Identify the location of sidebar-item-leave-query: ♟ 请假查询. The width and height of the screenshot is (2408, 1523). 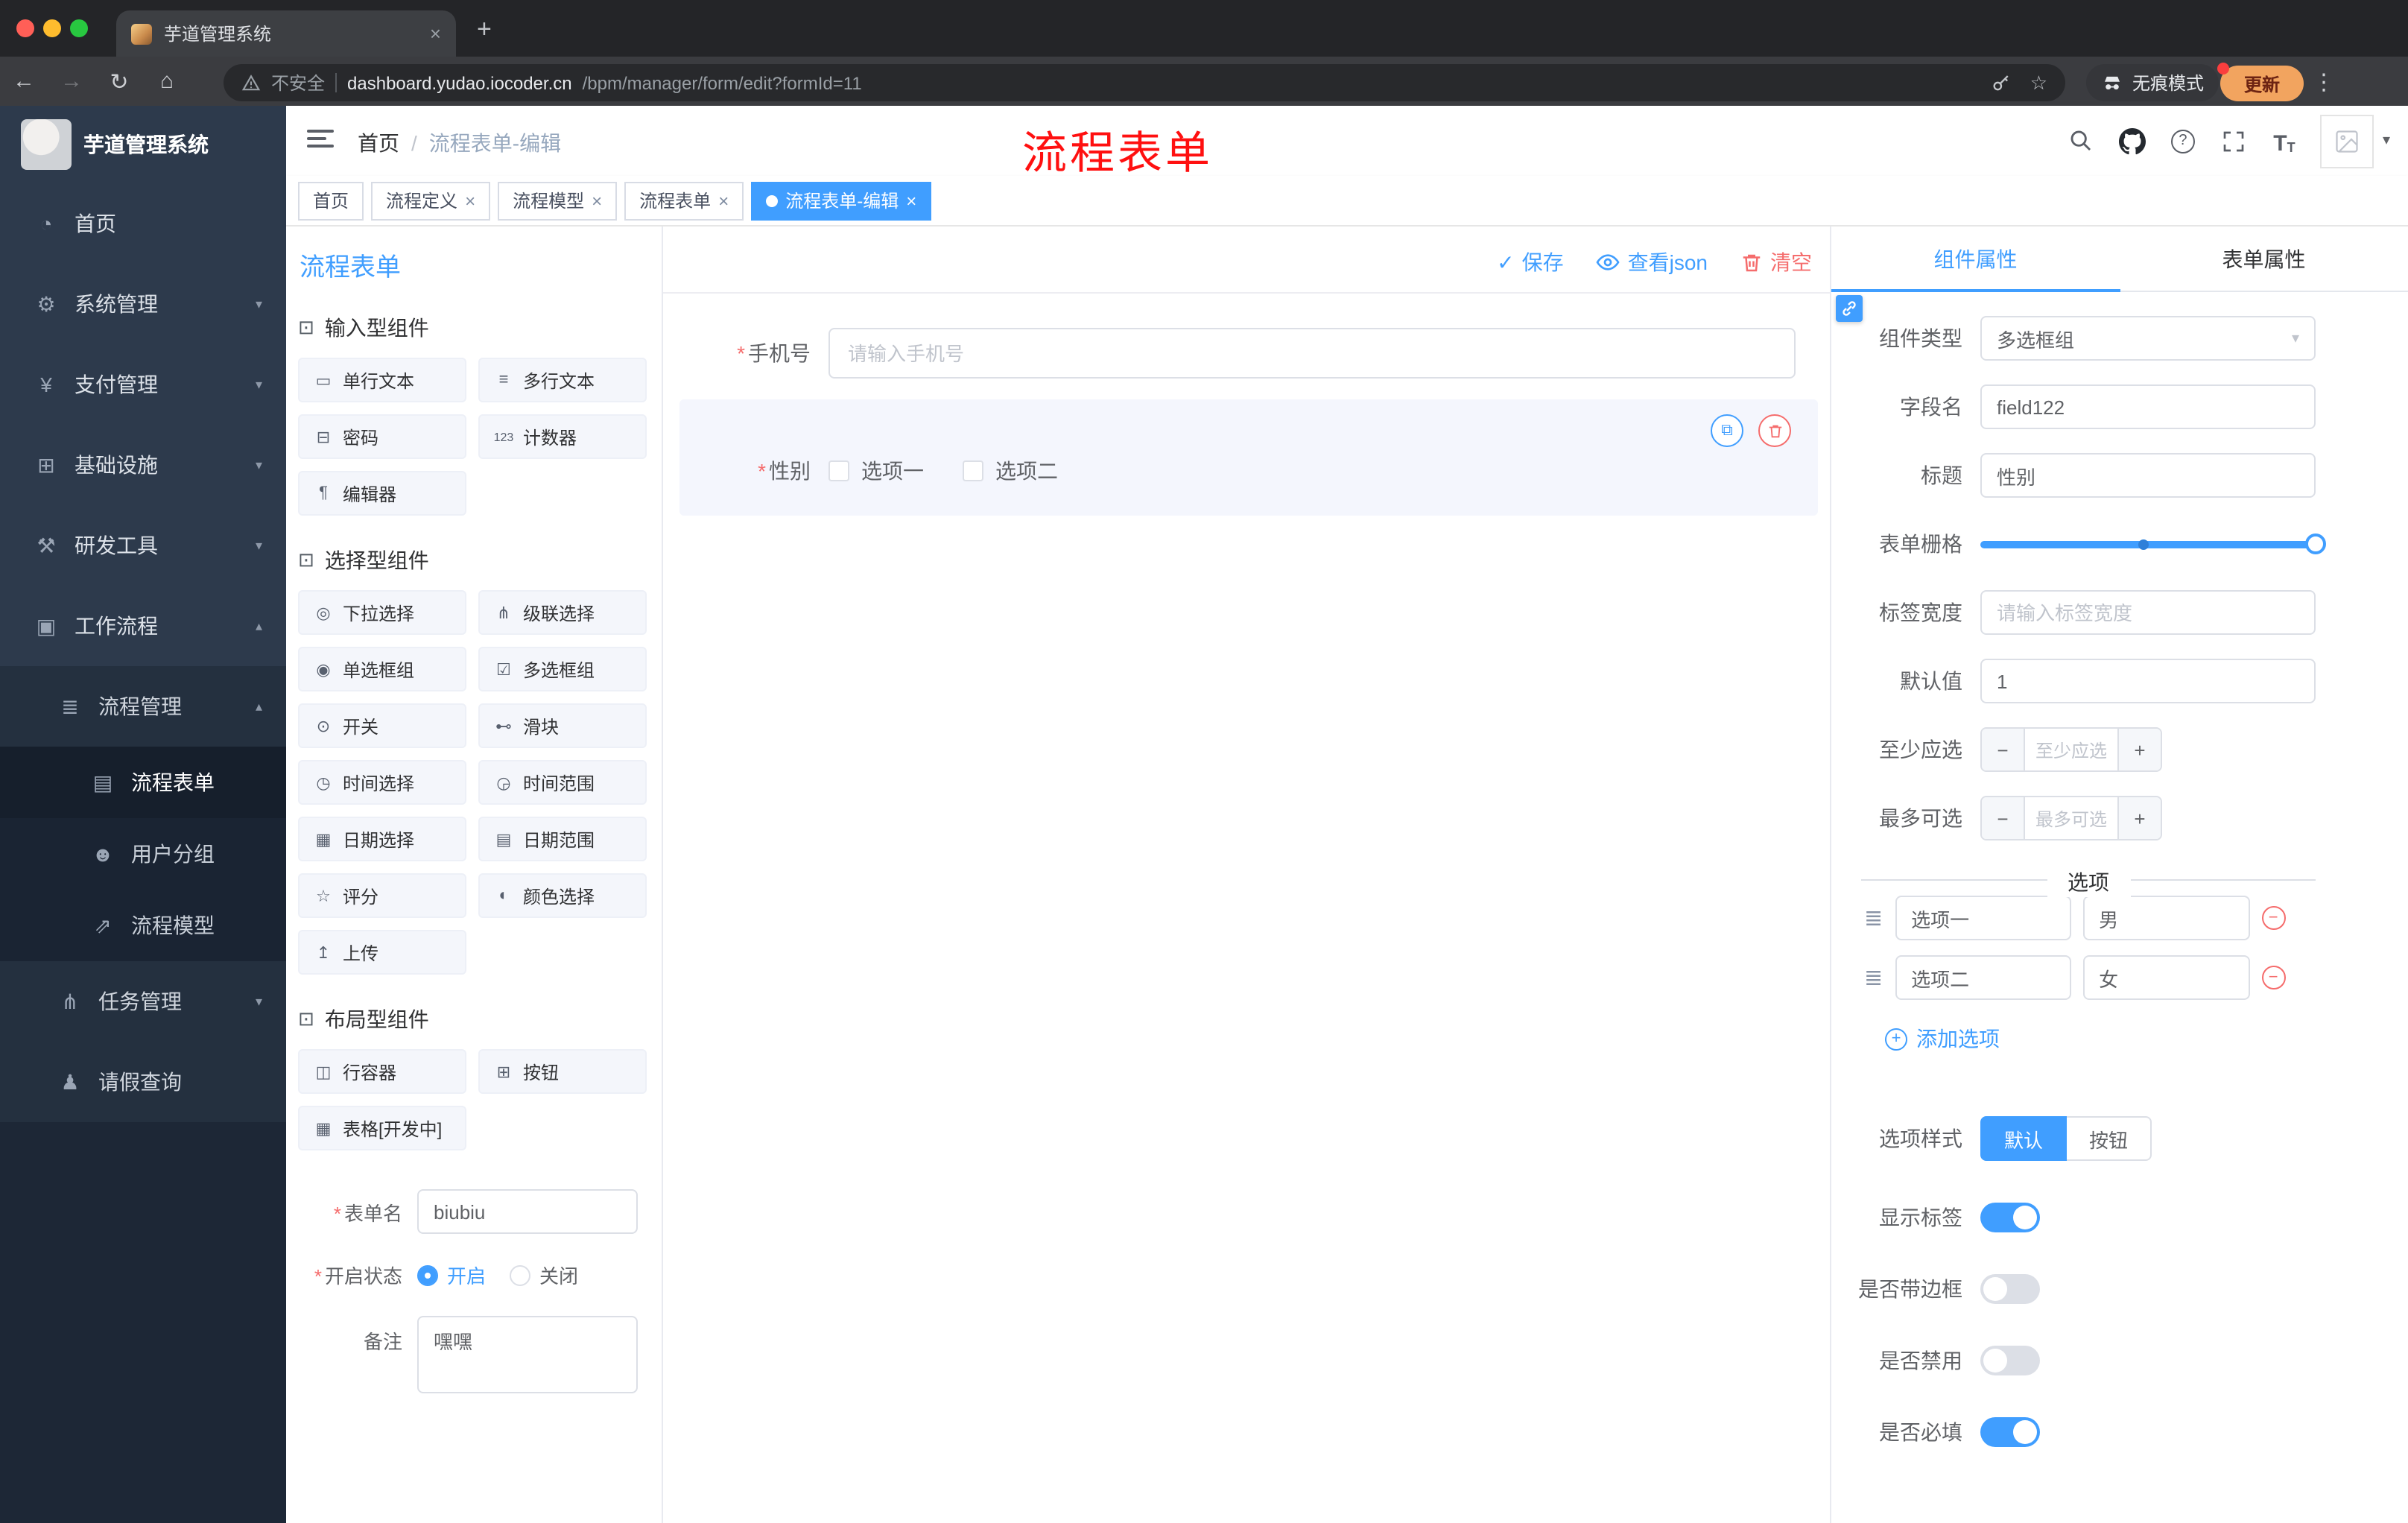
(143, 1082).